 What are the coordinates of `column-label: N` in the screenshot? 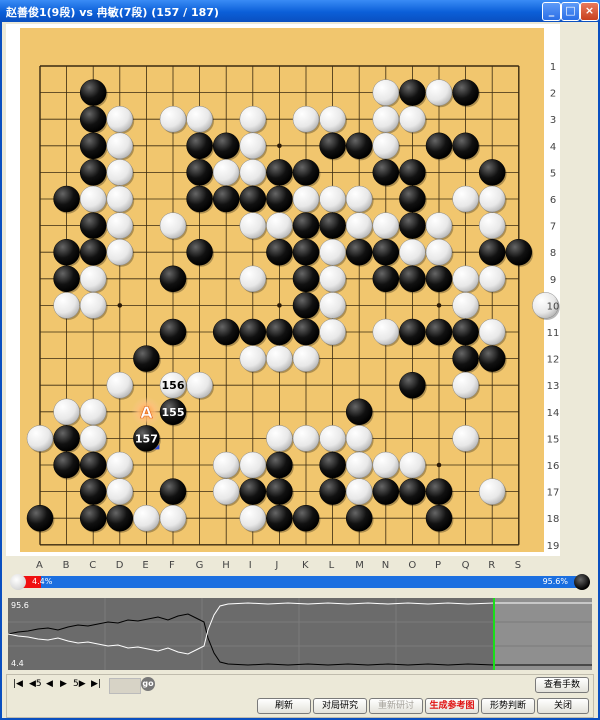 It's located at (385, 565).